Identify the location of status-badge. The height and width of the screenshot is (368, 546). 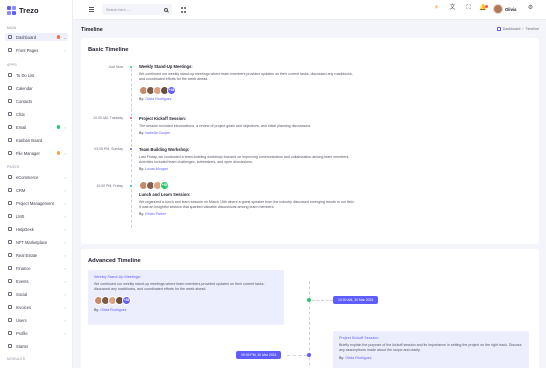
(58, 153).